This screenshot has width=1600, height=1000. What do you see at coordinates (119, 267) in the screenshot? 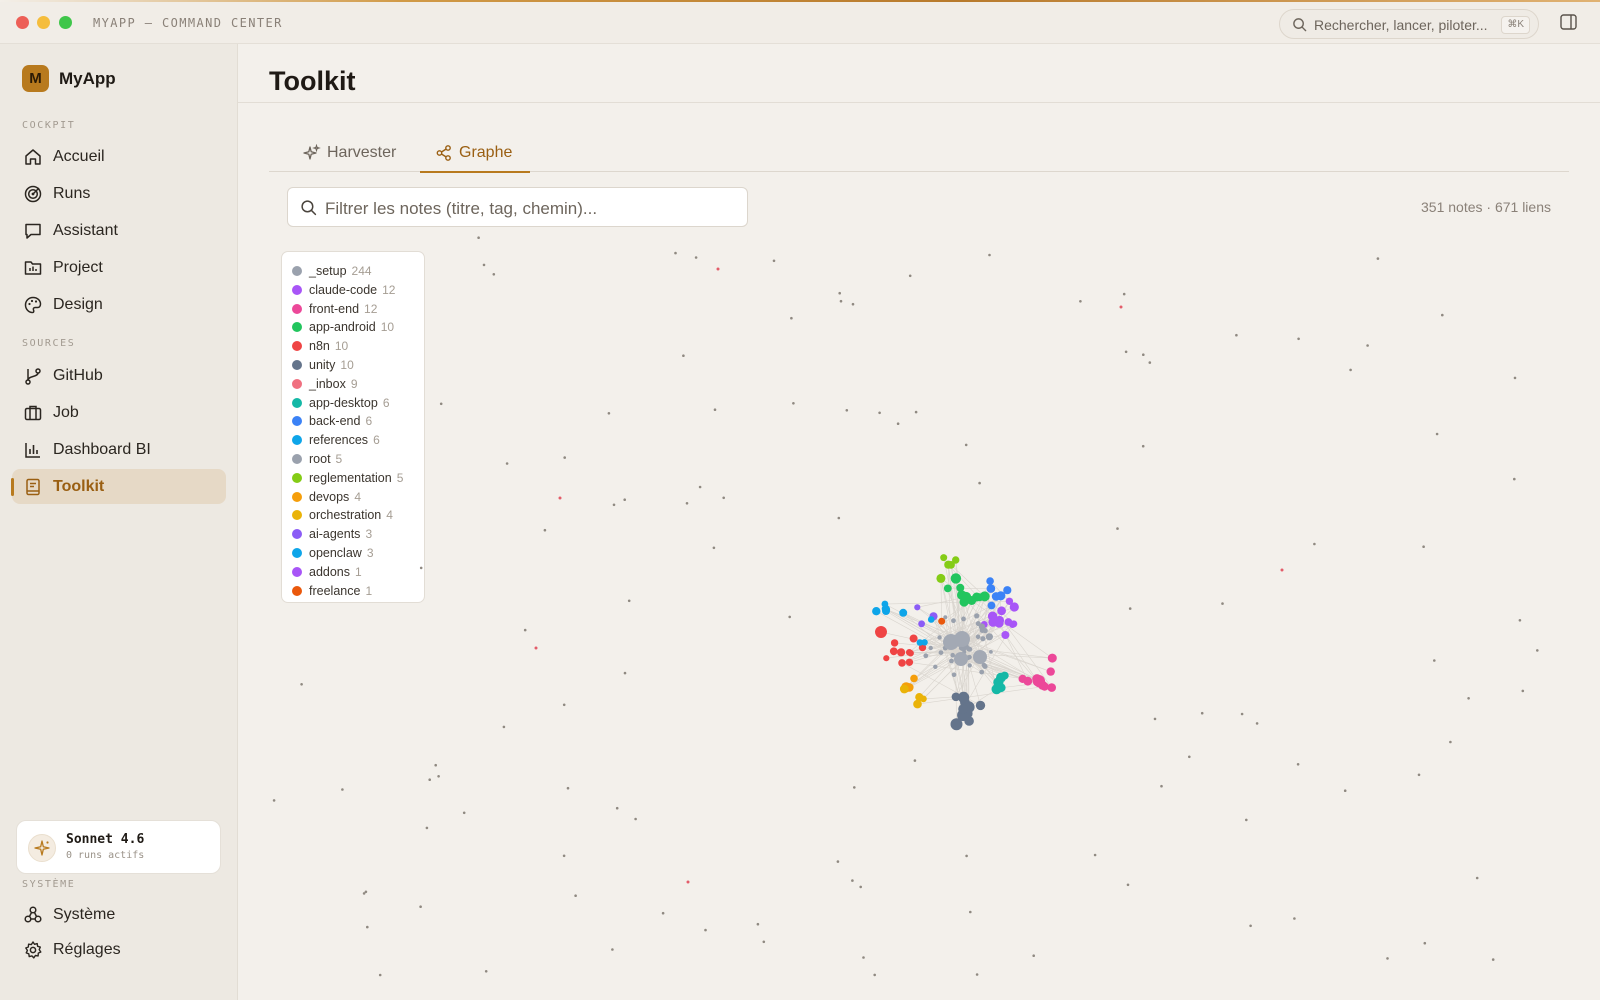
I see `sidebar-item-project: Project` at bounding box center [119, 267].